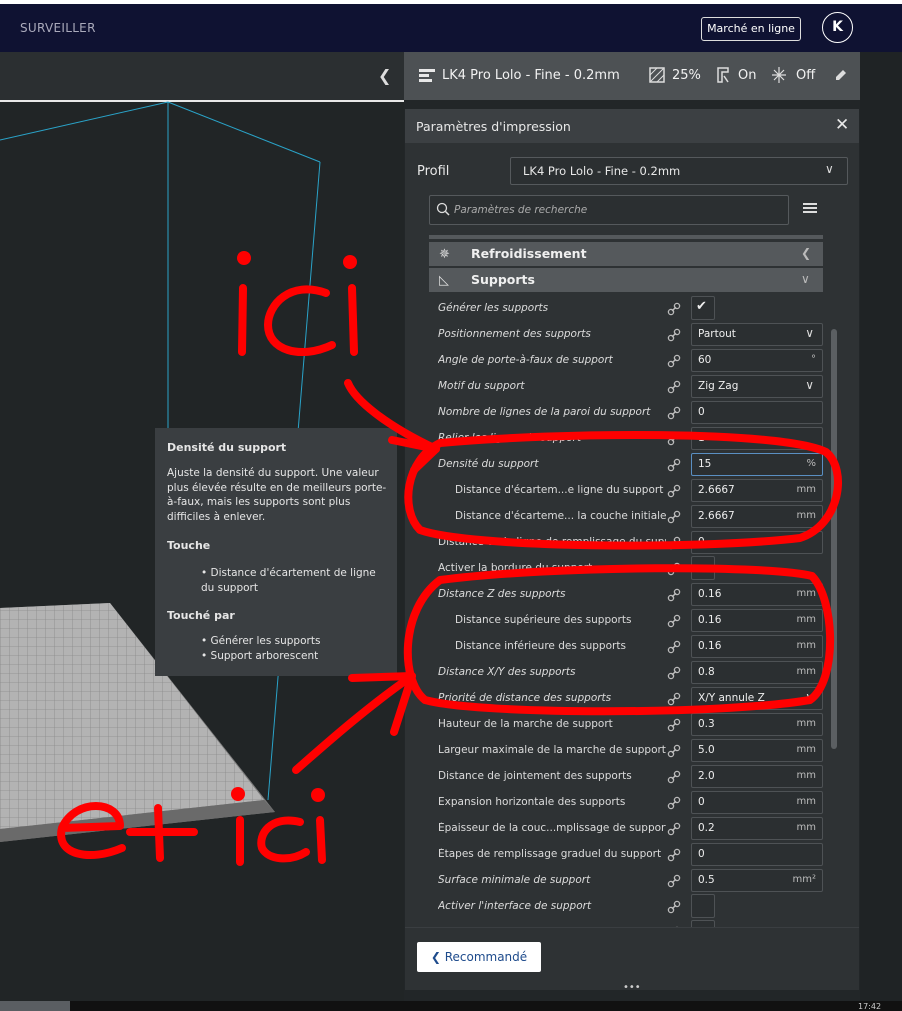  What do you see at coordinates (706, 672) in the screenshot?
I see `setting-value: 0.8` at bounding box center [706, 672].